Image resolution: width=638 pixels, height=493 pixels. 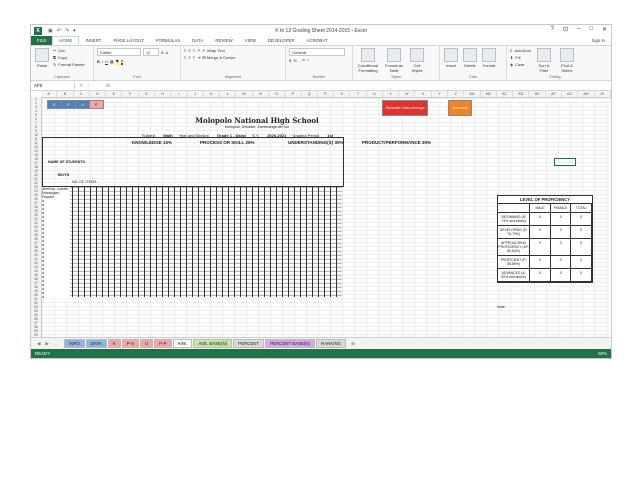 I want to click on column-header: AD, so click(x=521, y=94).